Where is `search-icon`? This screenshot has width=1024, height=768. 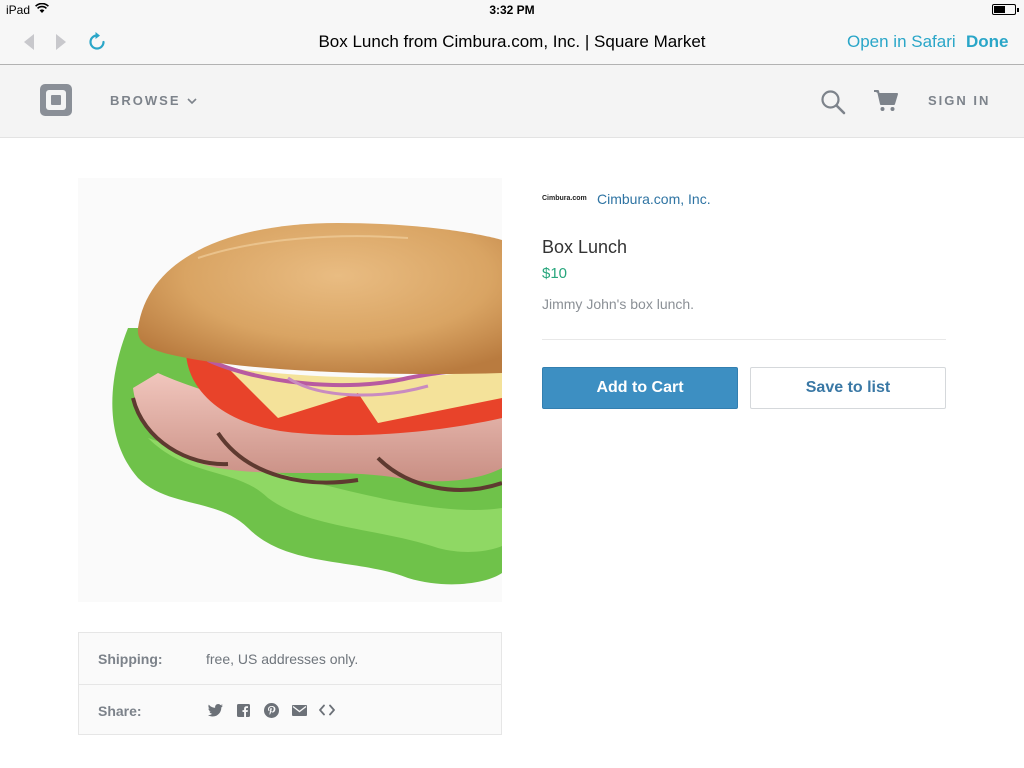 search-icon is located at coordinates (833, 104).